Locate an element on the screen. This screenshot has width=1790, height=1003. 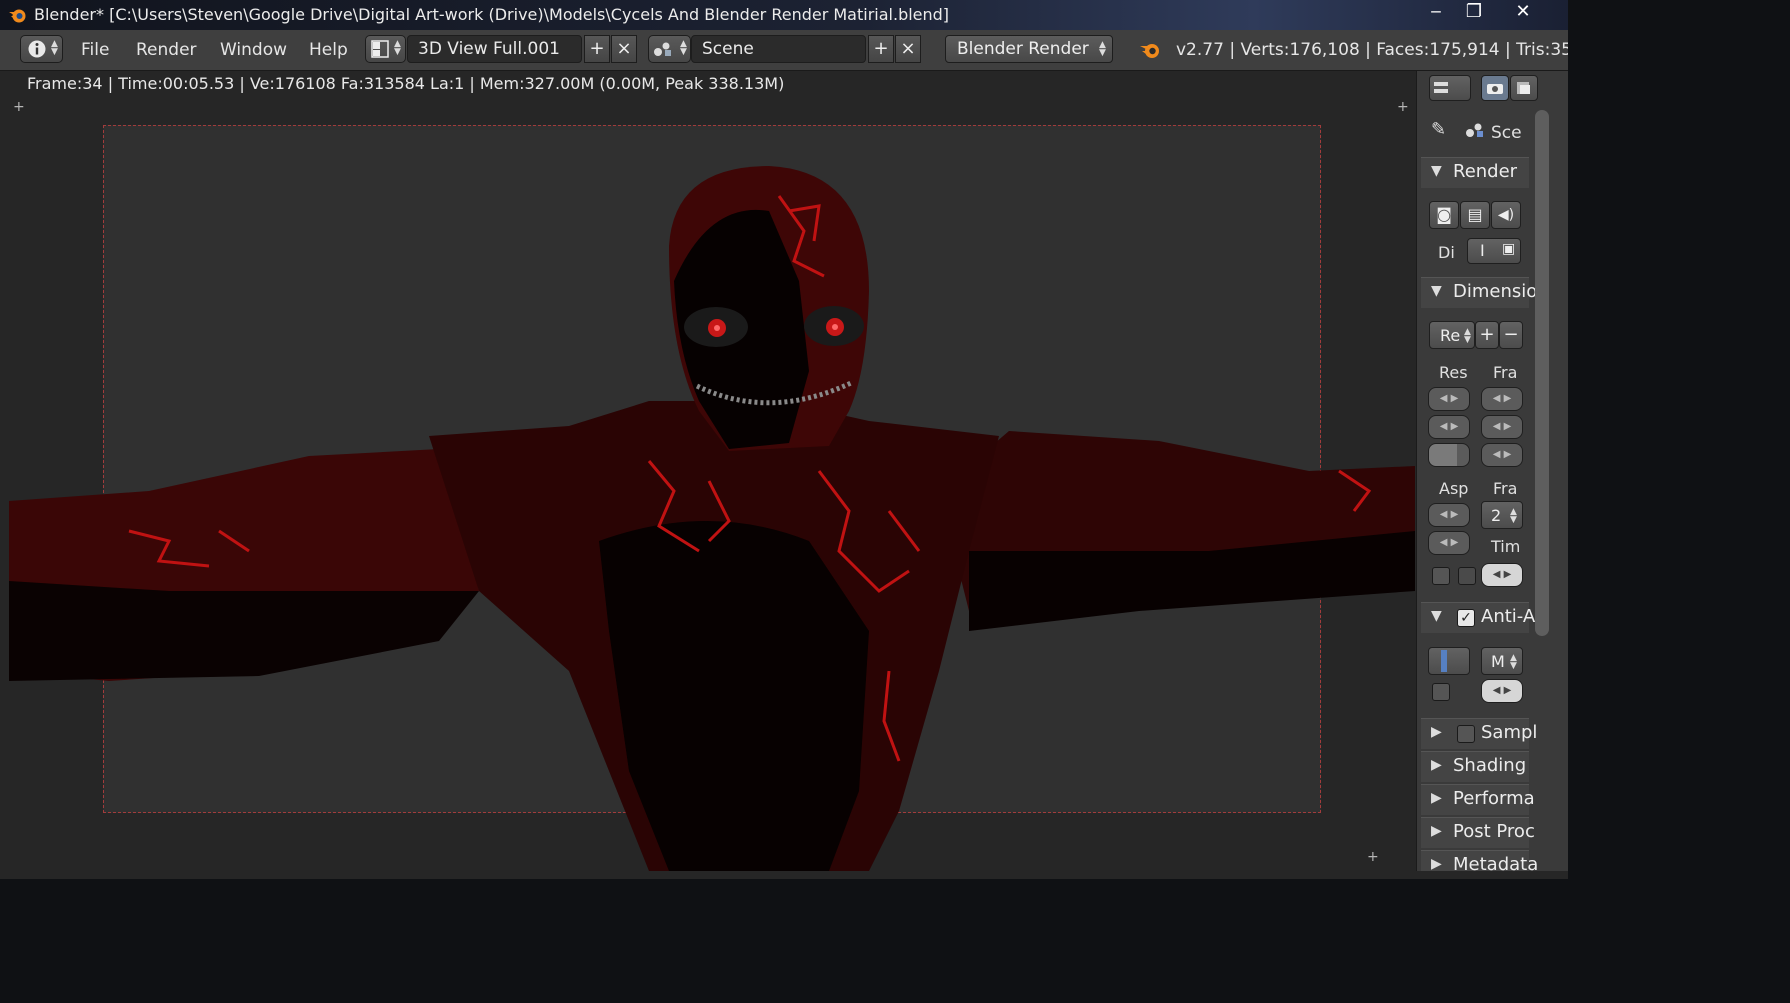
maximize-button: ❐ is located at coordinates (1474, 13).